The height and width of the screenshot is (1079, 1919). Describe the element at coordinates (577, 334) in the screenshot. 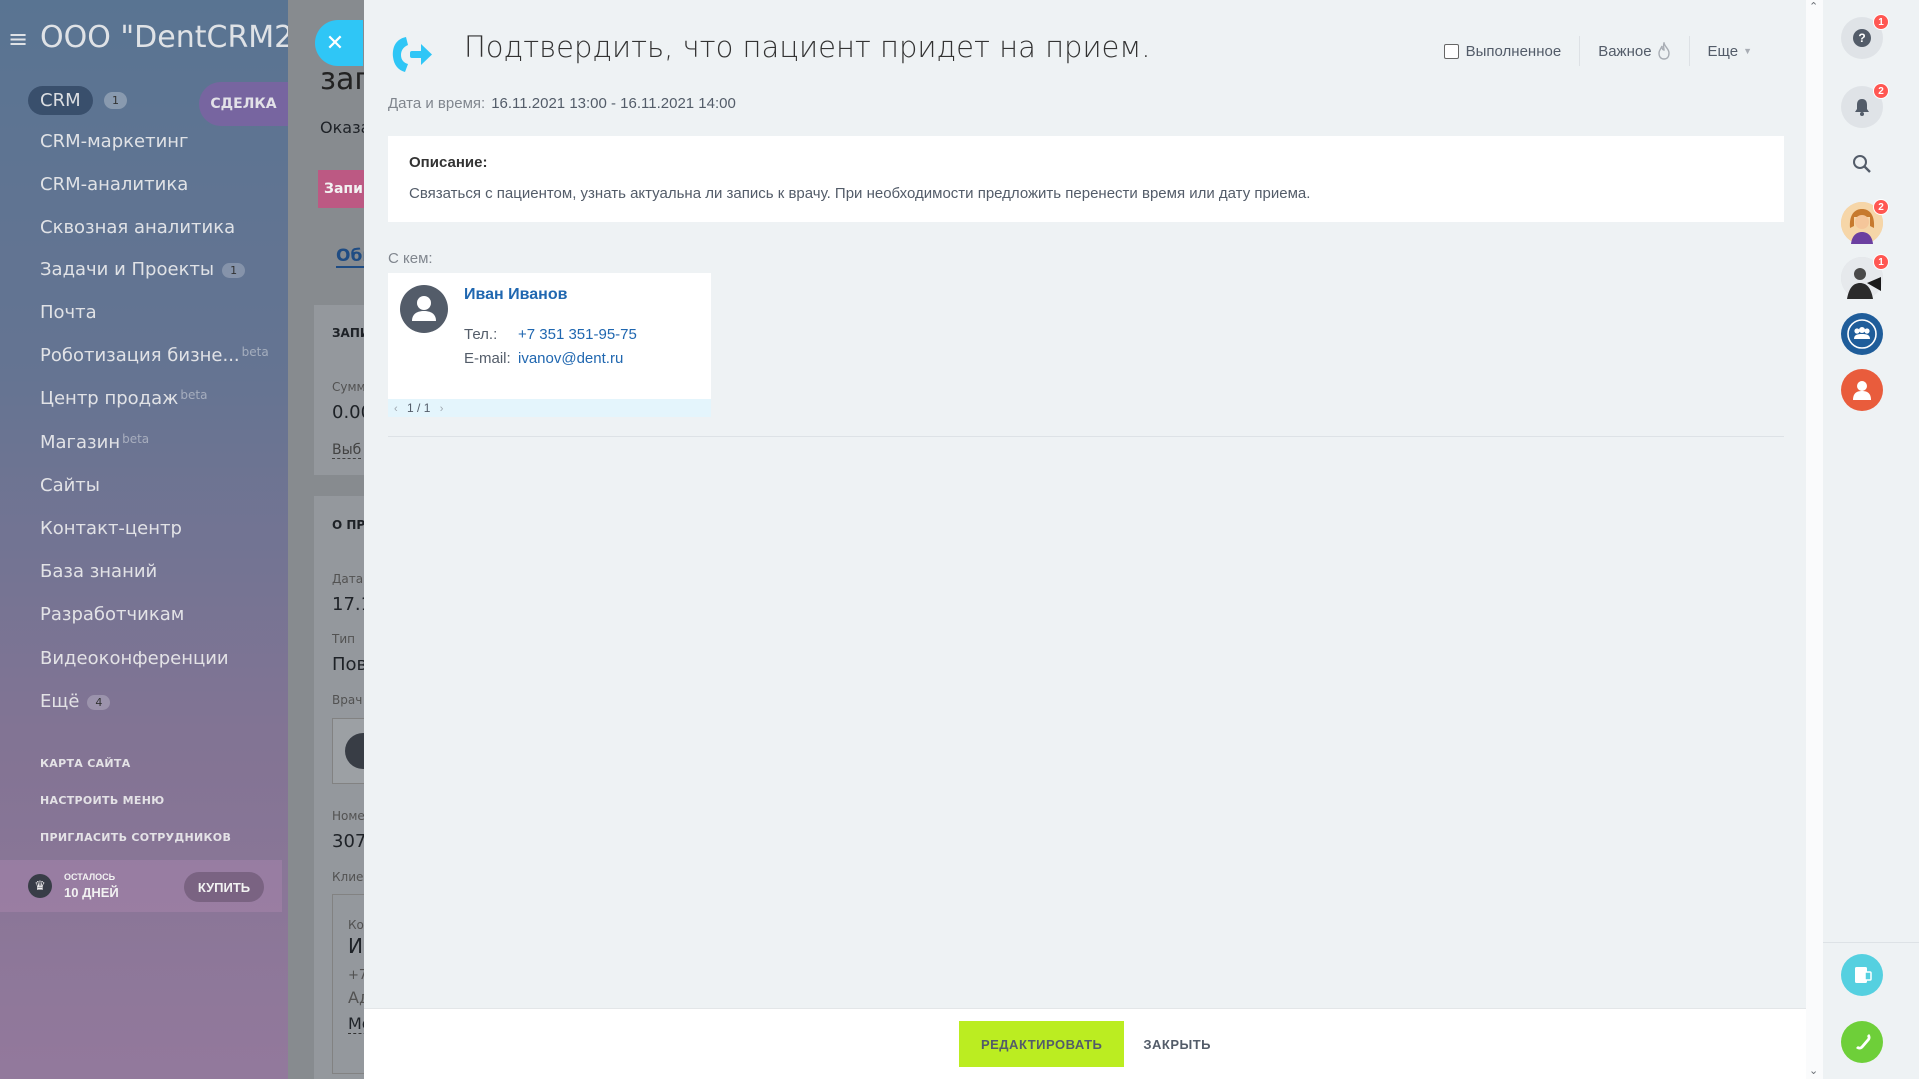

I see `phone-link: +7 351 351-95-75` at that location.